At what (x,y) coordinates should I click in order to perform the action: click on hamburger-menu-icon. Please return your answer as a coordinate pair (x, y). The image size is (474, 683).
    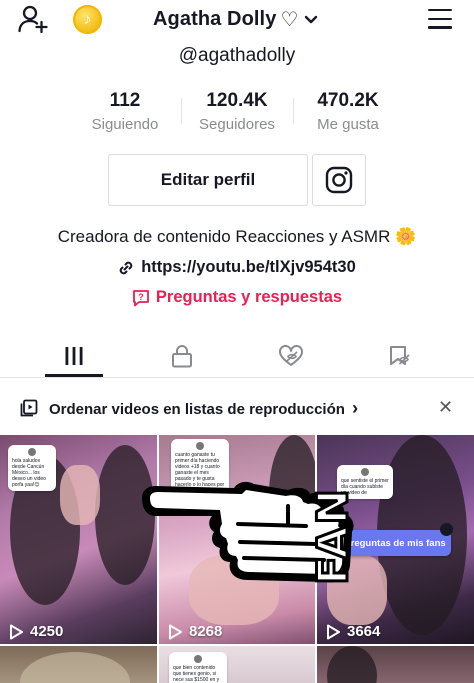
    Looking at the image, I should click on (440, 19).